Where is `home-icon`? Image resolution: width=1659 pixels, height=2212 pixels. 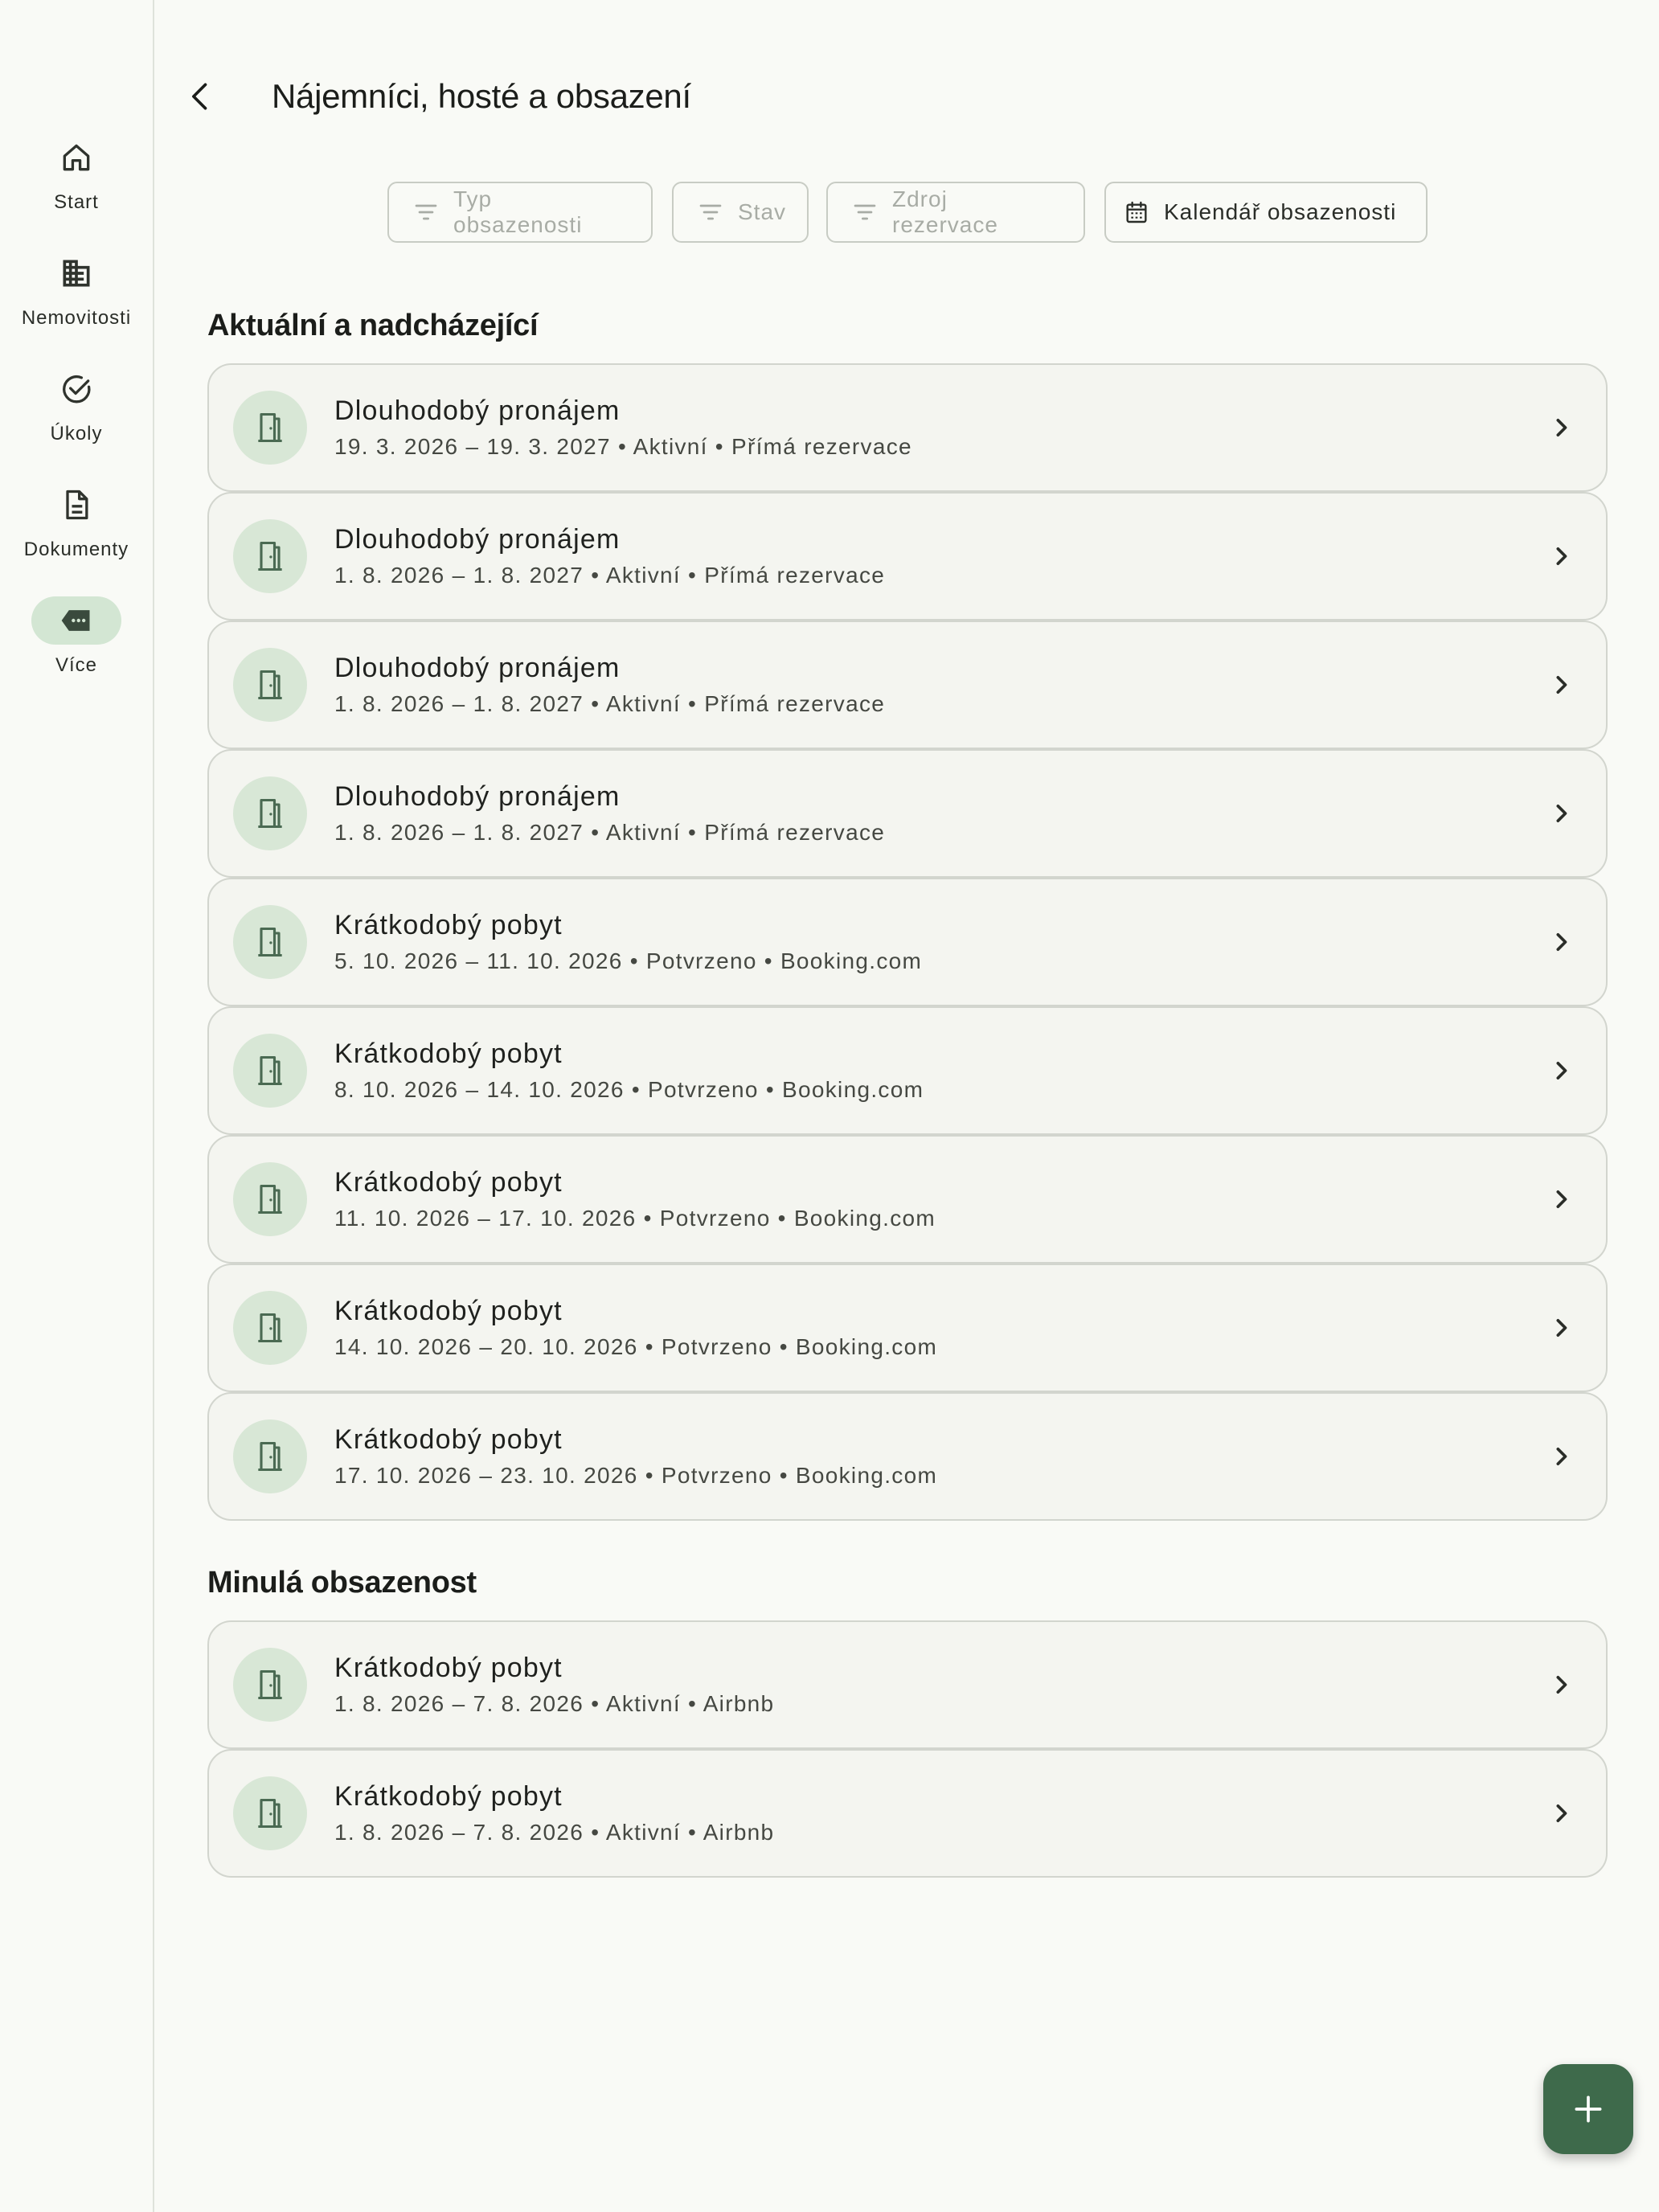
home-icon is located at coordinates (76, 157).